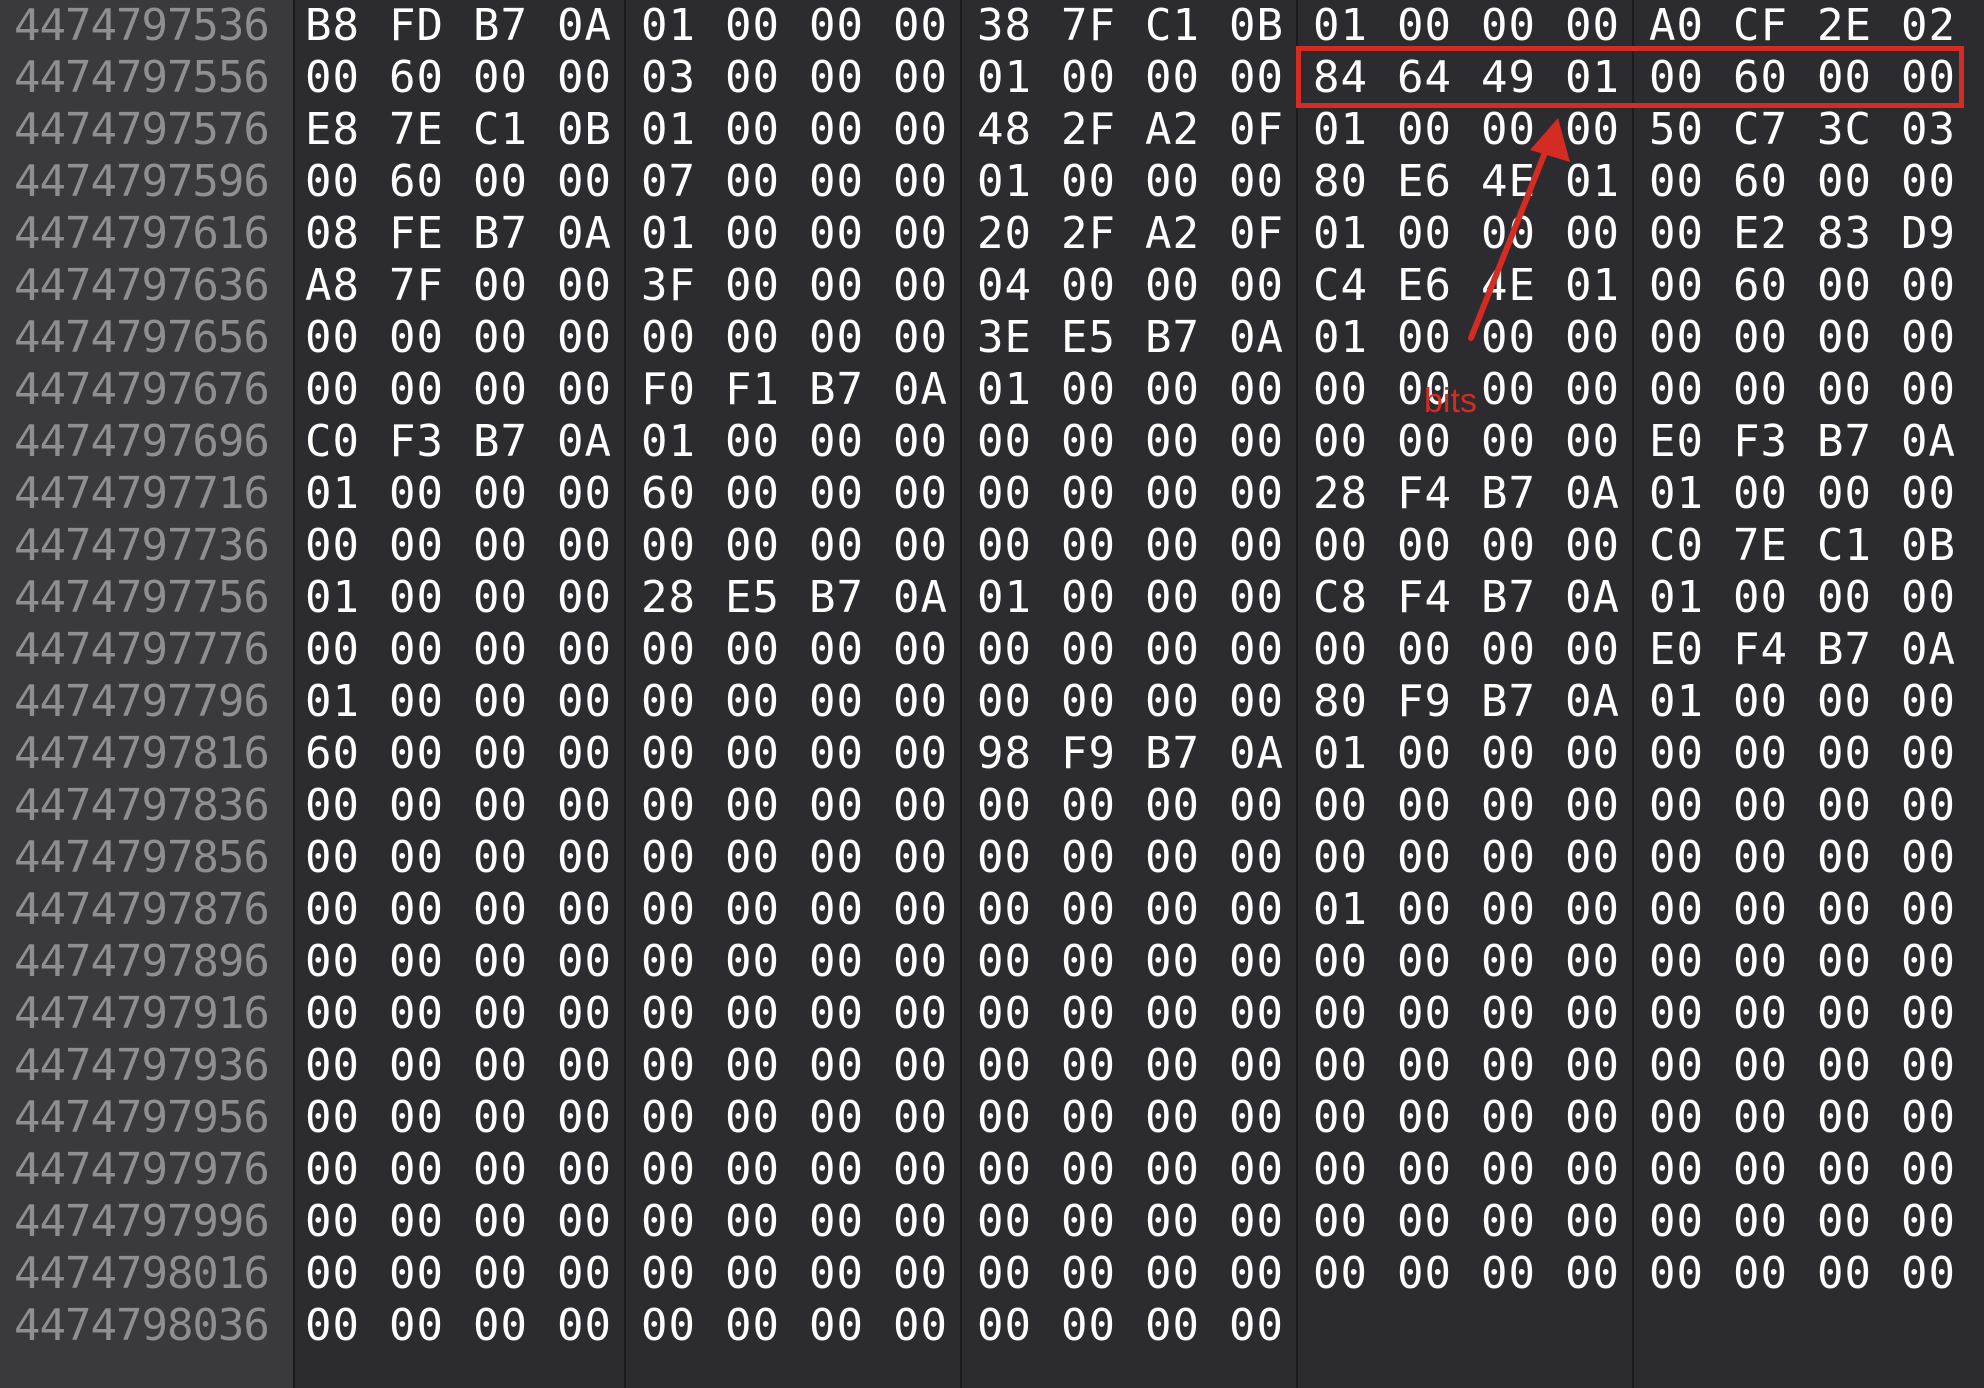  What do you see at coordinates (1760, 546) in the screenshot?
I see `hex-byte: 7E` at bounding box center [1760, 546].